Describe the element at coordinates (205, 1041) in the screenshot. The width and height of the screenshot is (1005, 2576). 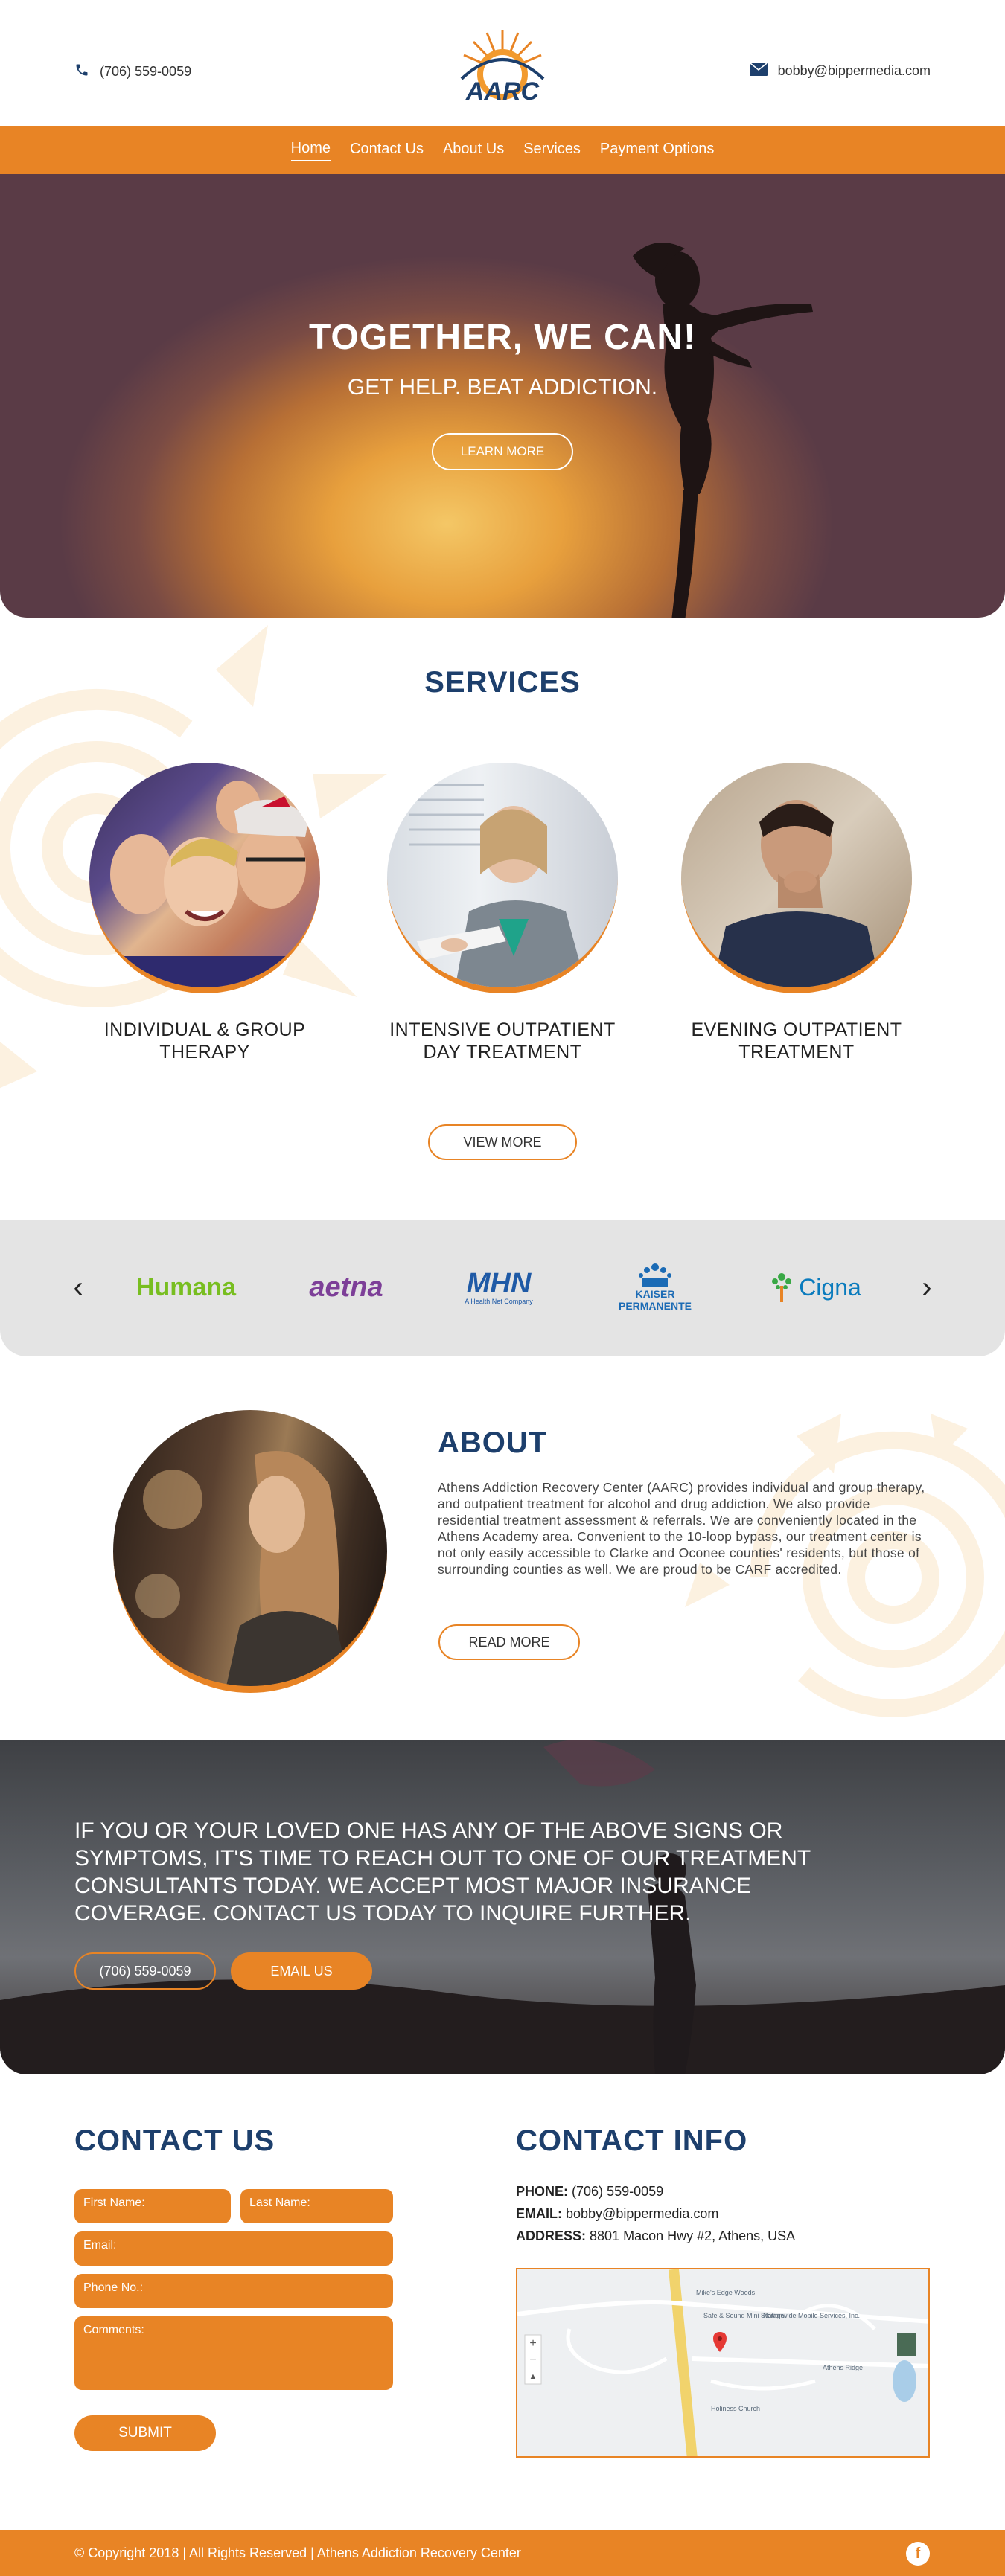
I see `service-label-therapy: INDIVIDUAL & GROUP THERAPY` at that location.